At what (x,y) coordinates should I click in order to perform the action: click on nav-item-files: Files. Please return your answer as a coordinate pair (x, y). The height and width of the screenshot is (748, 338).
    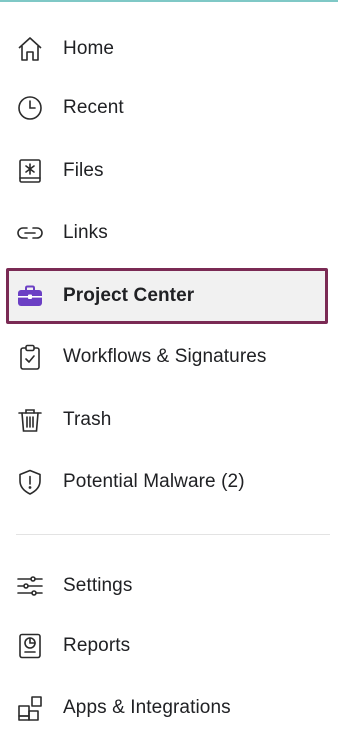
    Looking at the image, I should click on (167, 171).